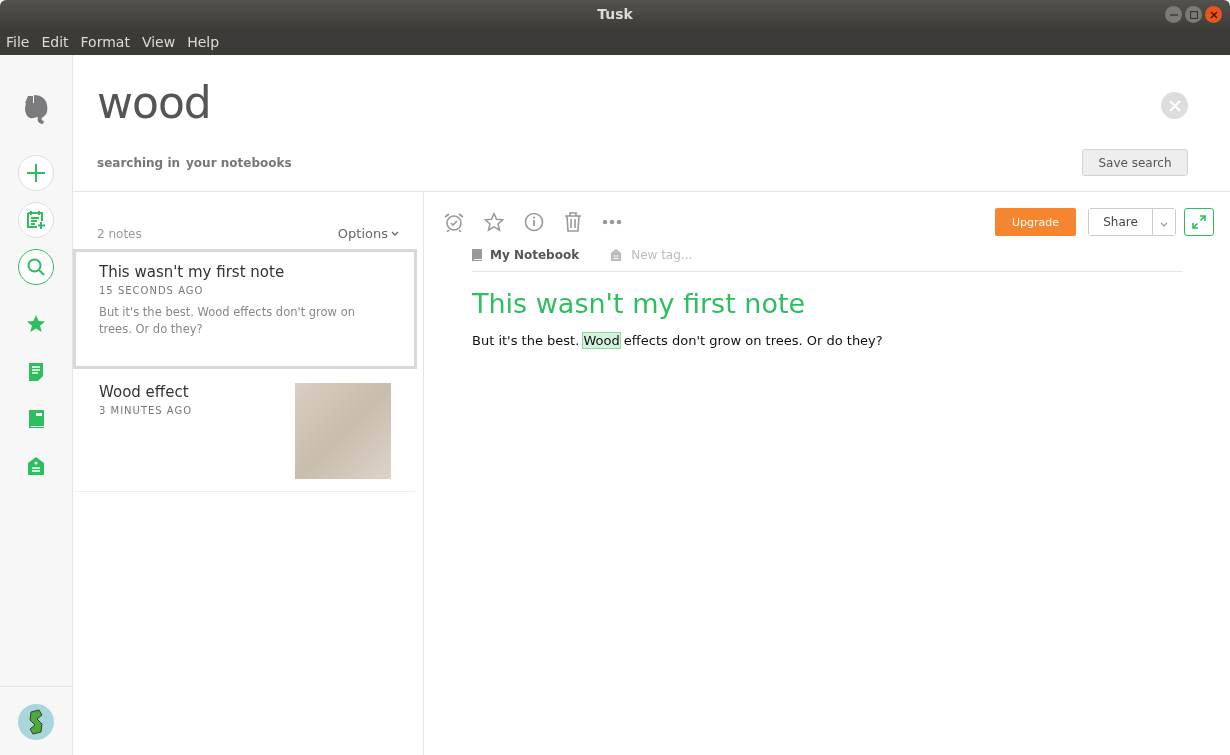  I want to click on alarm-clock-icon, so click(454, 222).